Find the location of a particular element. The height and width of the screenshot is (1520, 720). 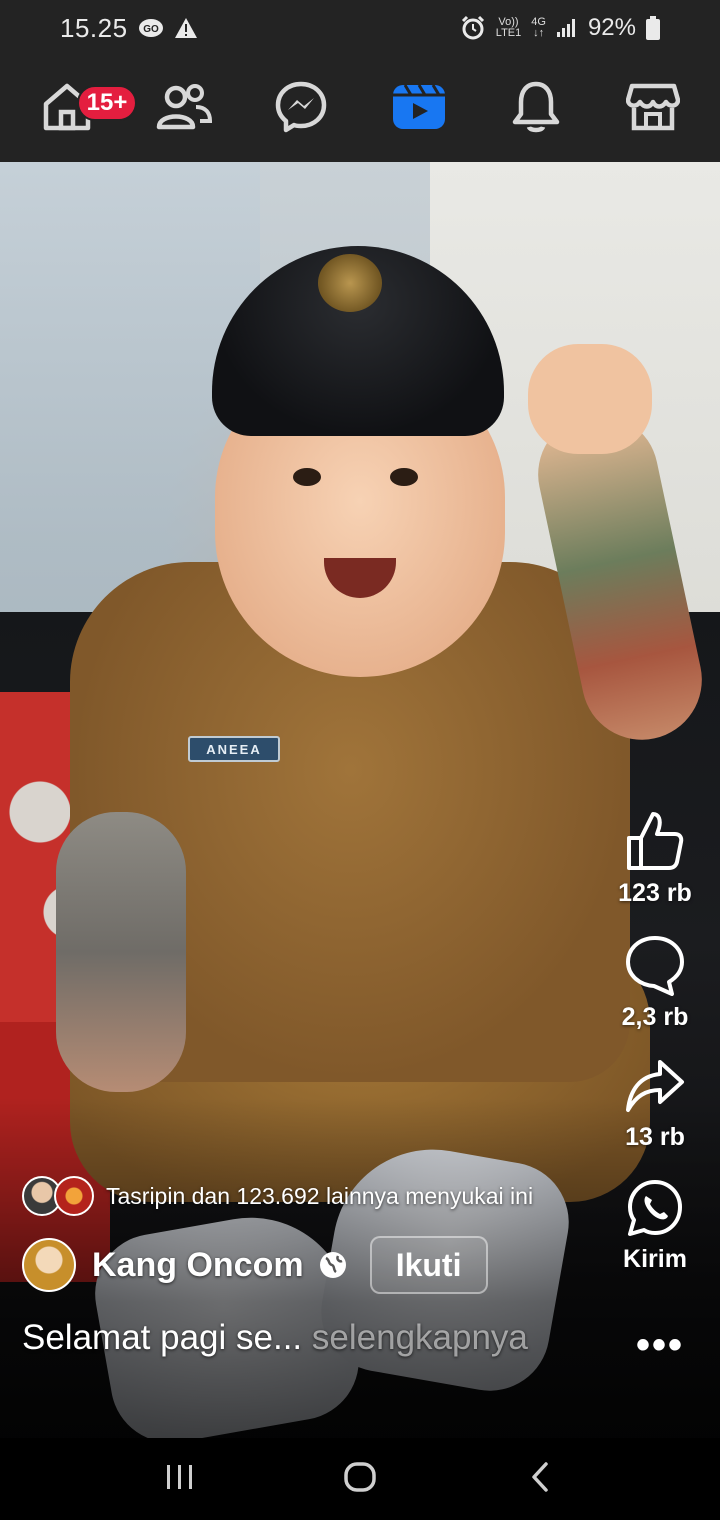

baby-fist is located at coordinates (590, 399).